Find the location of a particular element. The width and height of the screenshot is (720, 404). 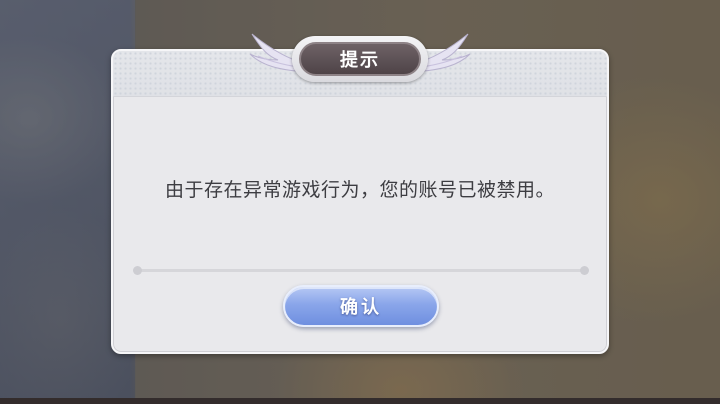

divider-dot-right is located at coordinates (584, 270).